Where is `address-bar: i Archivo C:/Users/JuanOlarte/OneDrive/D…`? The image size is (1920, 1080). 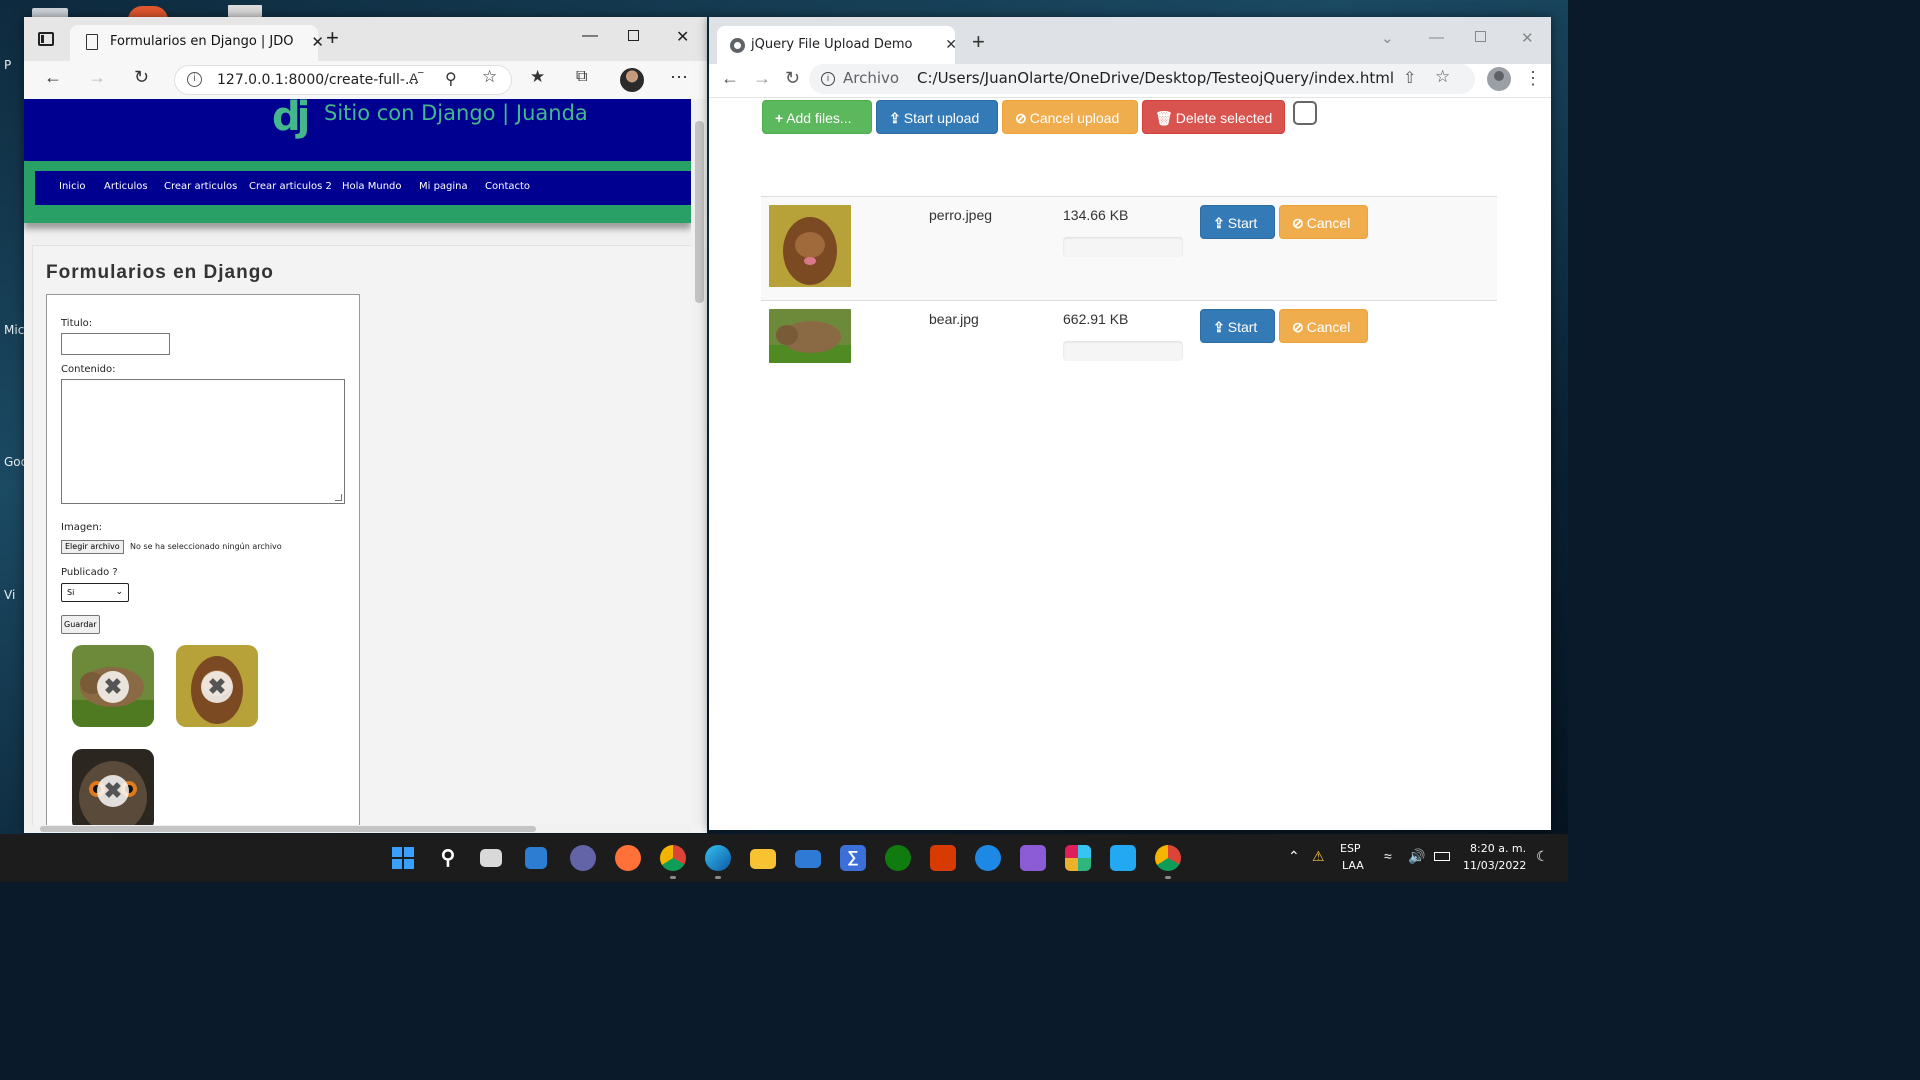
address-bar: i Archivo C:/Users/JuanOlarte/OneDrive/D… is located at coordinates (1142, 79).